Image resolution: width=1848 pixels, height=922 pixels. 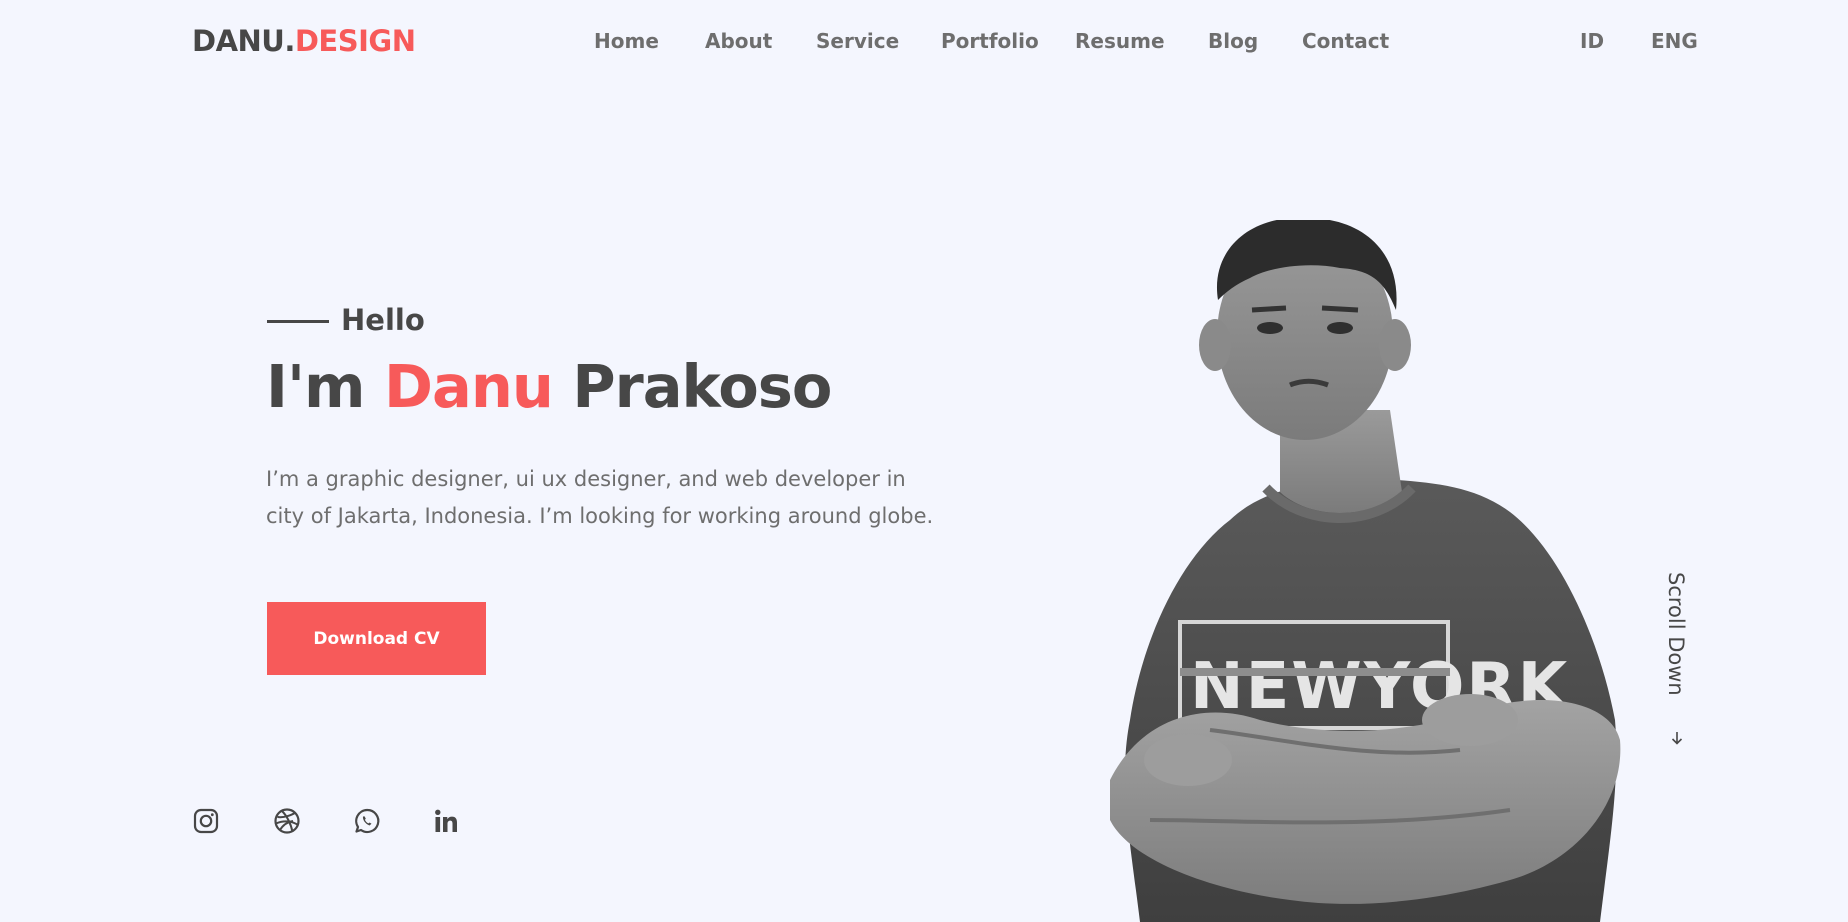 What do you see at coordinates (738, 41) in the screenshot?
I see `nav-about: About` at bounding box center [738, 41].